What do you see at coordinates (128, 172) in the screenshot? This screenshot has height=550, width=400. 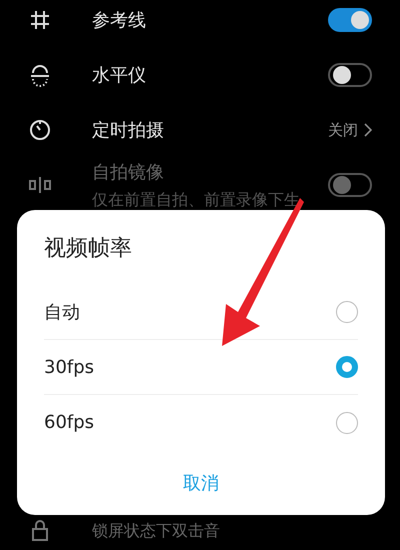 I see `setting-title: 自拍镜像` at bounding box center [128, 172].